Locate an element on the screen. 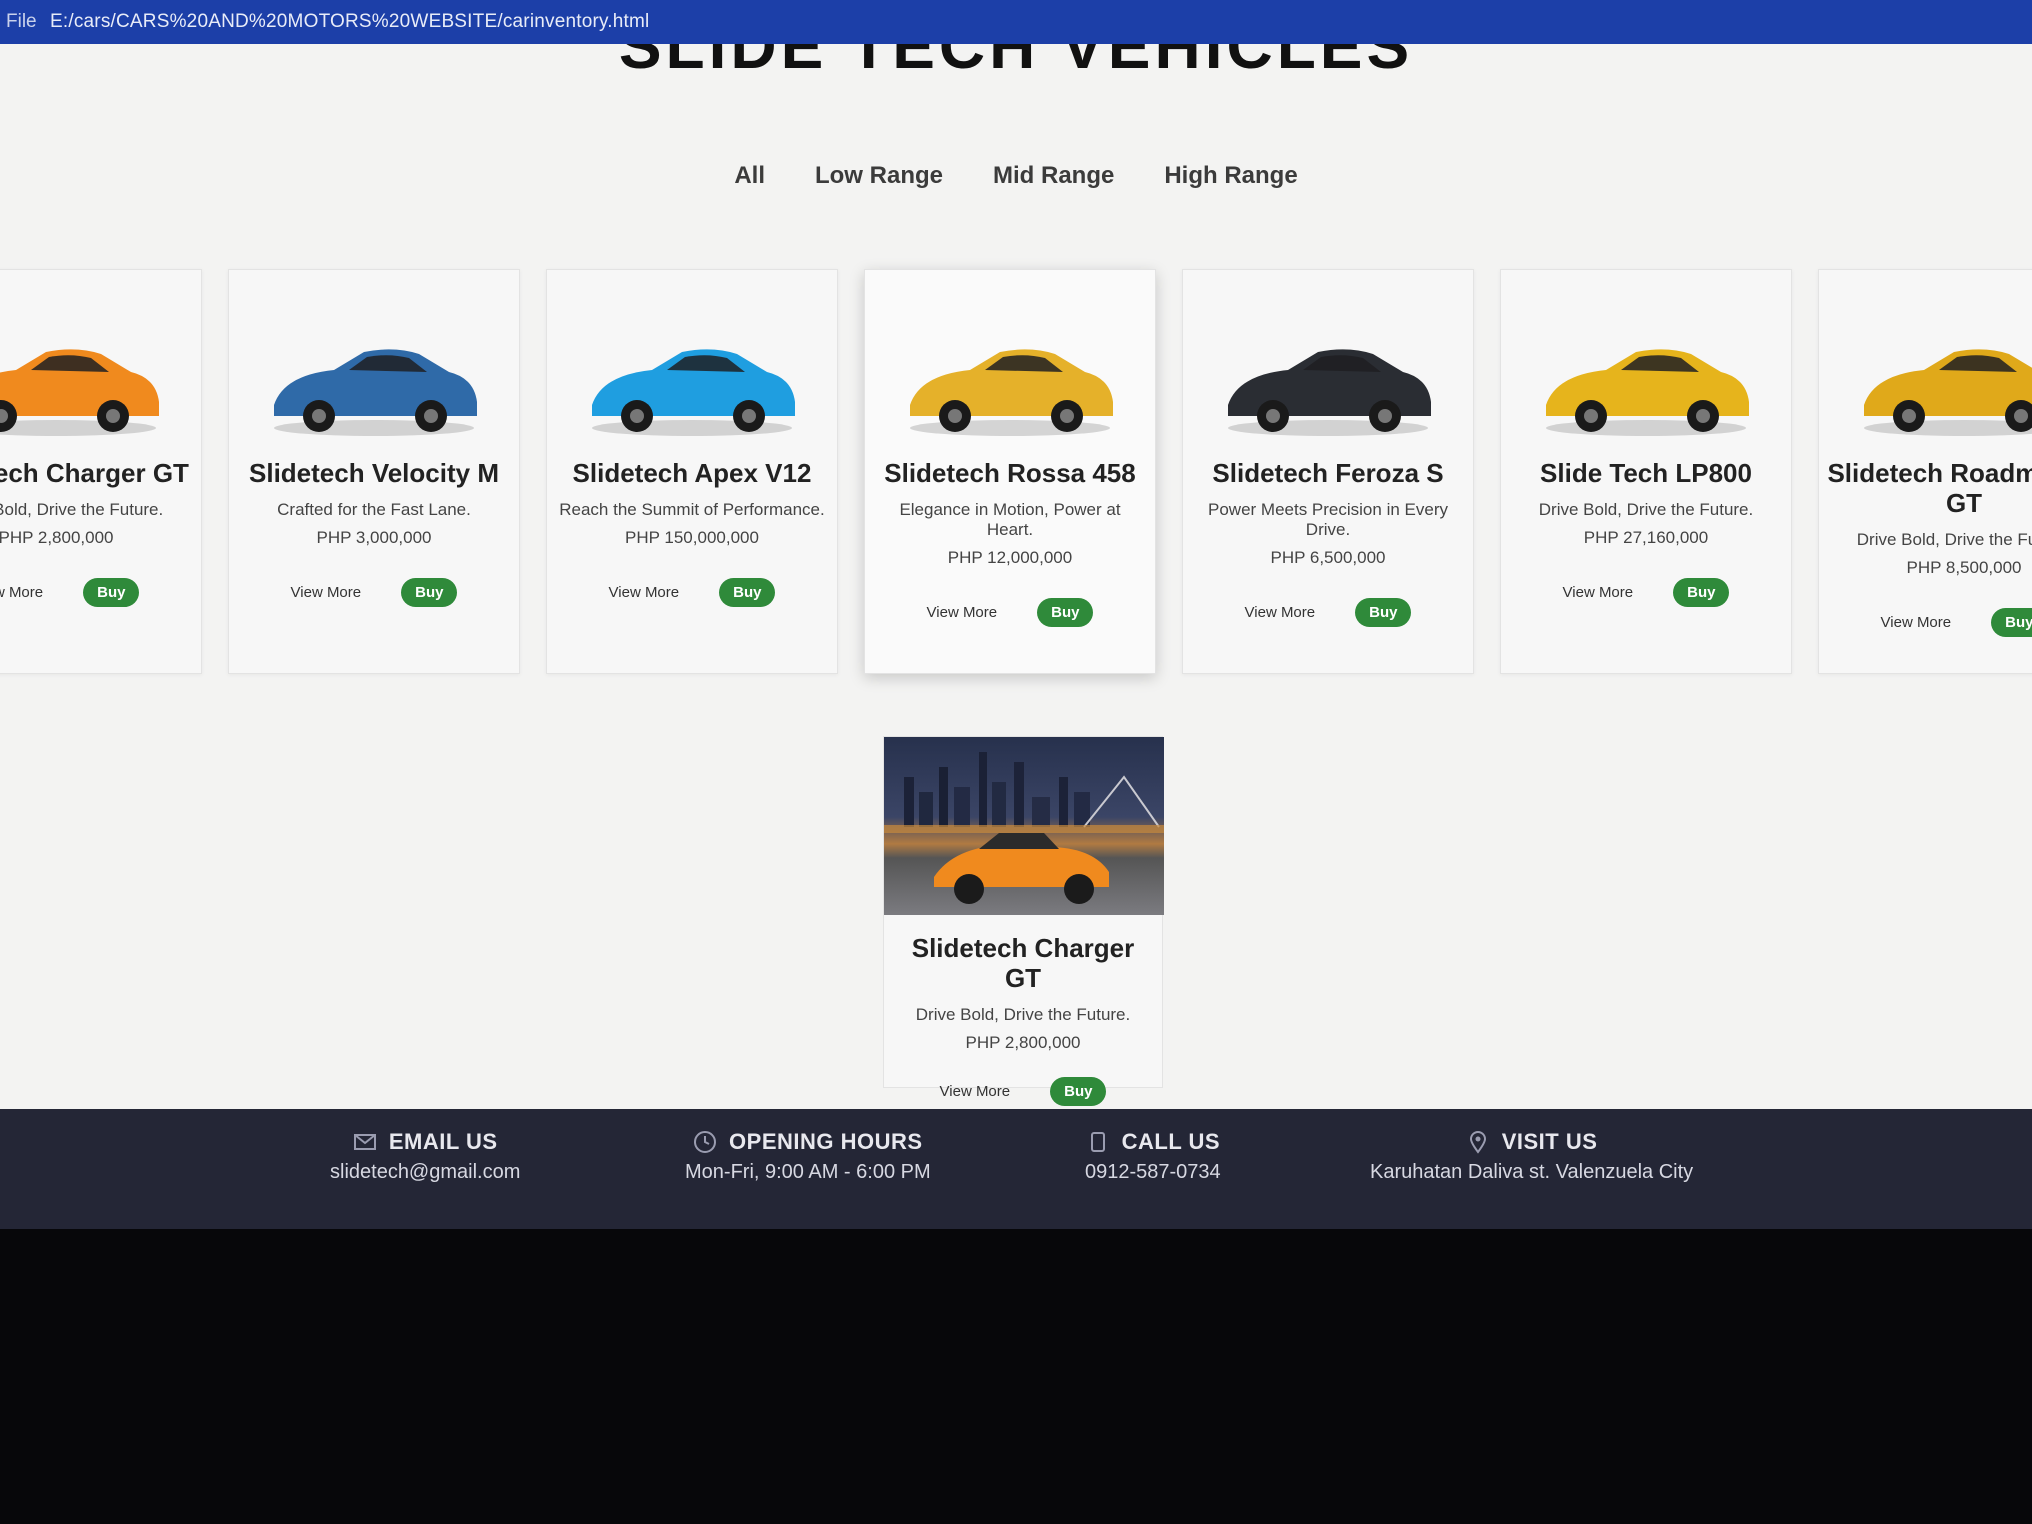  filter-mid-range: Mid Range is located at coordinates (1053, 176).